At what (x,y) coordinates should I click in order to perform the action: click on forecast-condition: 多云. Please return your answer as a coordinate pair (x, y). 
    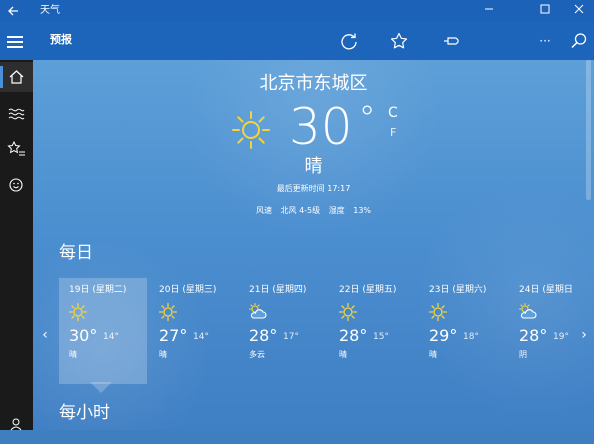
    Looking at the image, I should click on (257, 354).